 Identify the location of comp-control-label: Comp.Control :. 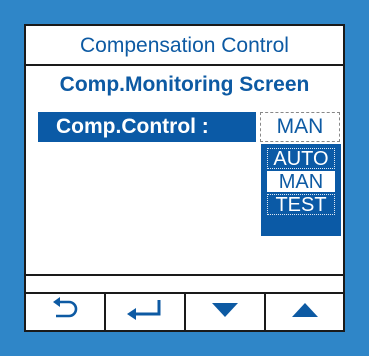
(147, 127).